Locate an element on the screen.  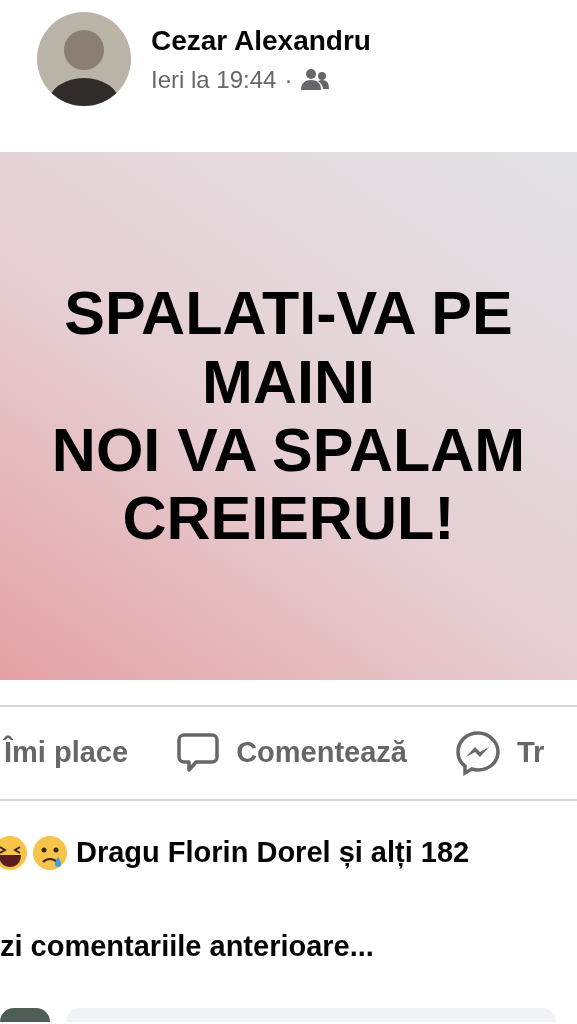
share-button: Tr is located at coordinates (499, 753).